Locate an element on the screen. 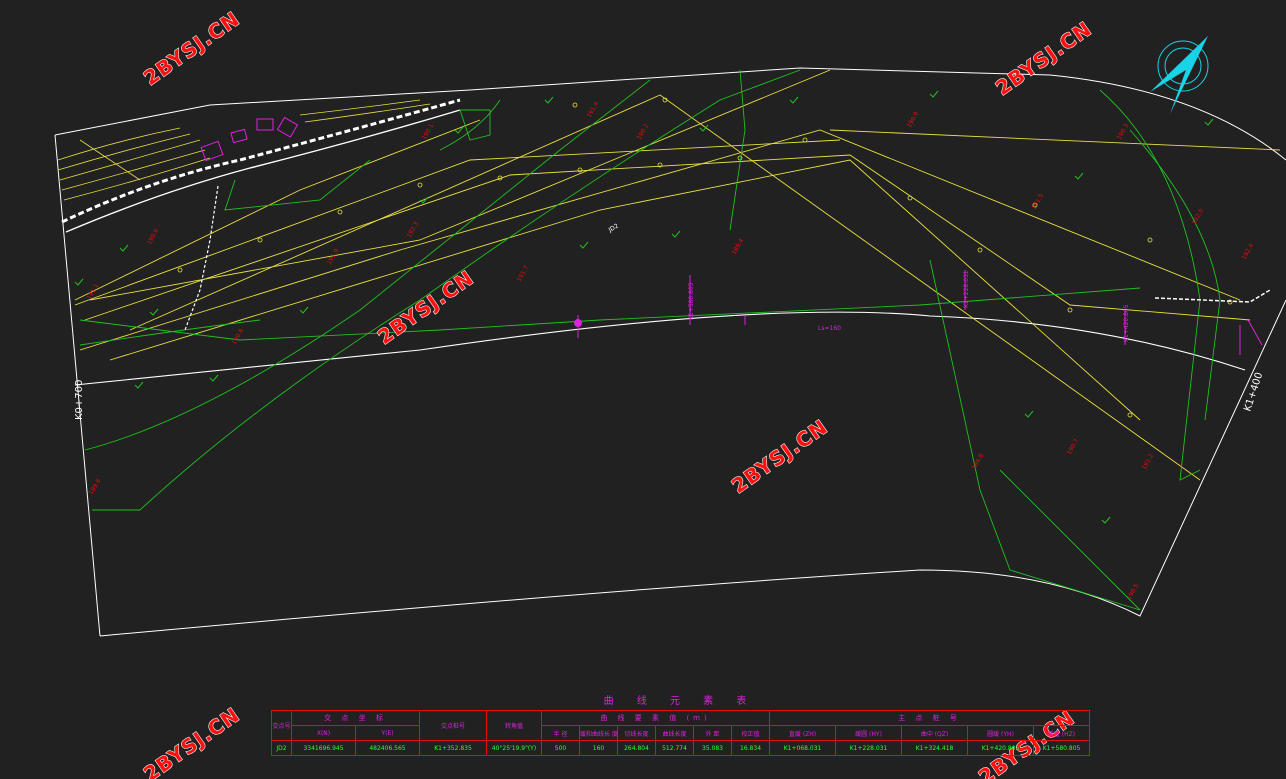 The width and height of the screenshot is (1286, 779). td-correction: 16.834 is located at coordinates (750, 748).